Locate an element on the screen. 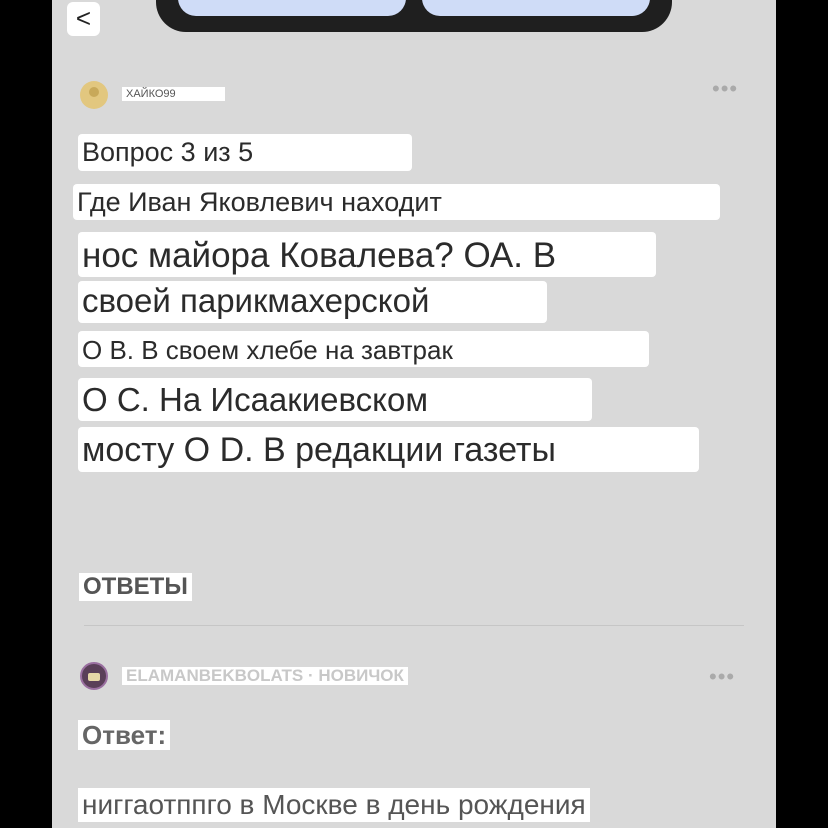  back-button: < is located at coordinates (83, 19).